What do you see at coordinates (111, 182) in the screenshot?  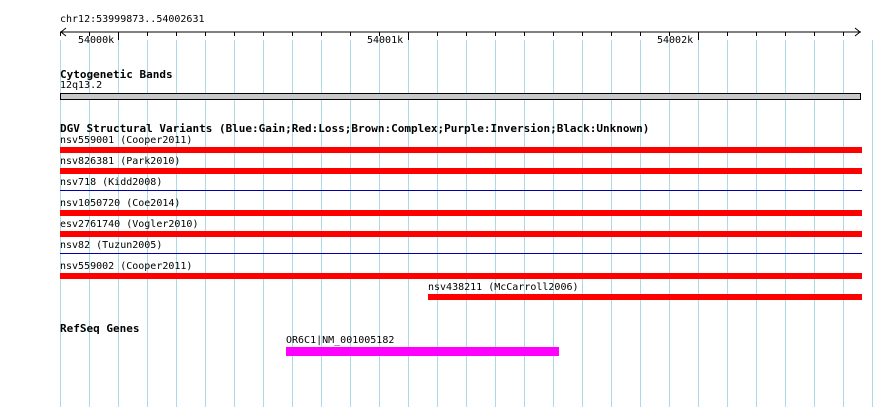 I see `variant-label: nsv718 (Kidd2008)` at bounding box center [111, 182].